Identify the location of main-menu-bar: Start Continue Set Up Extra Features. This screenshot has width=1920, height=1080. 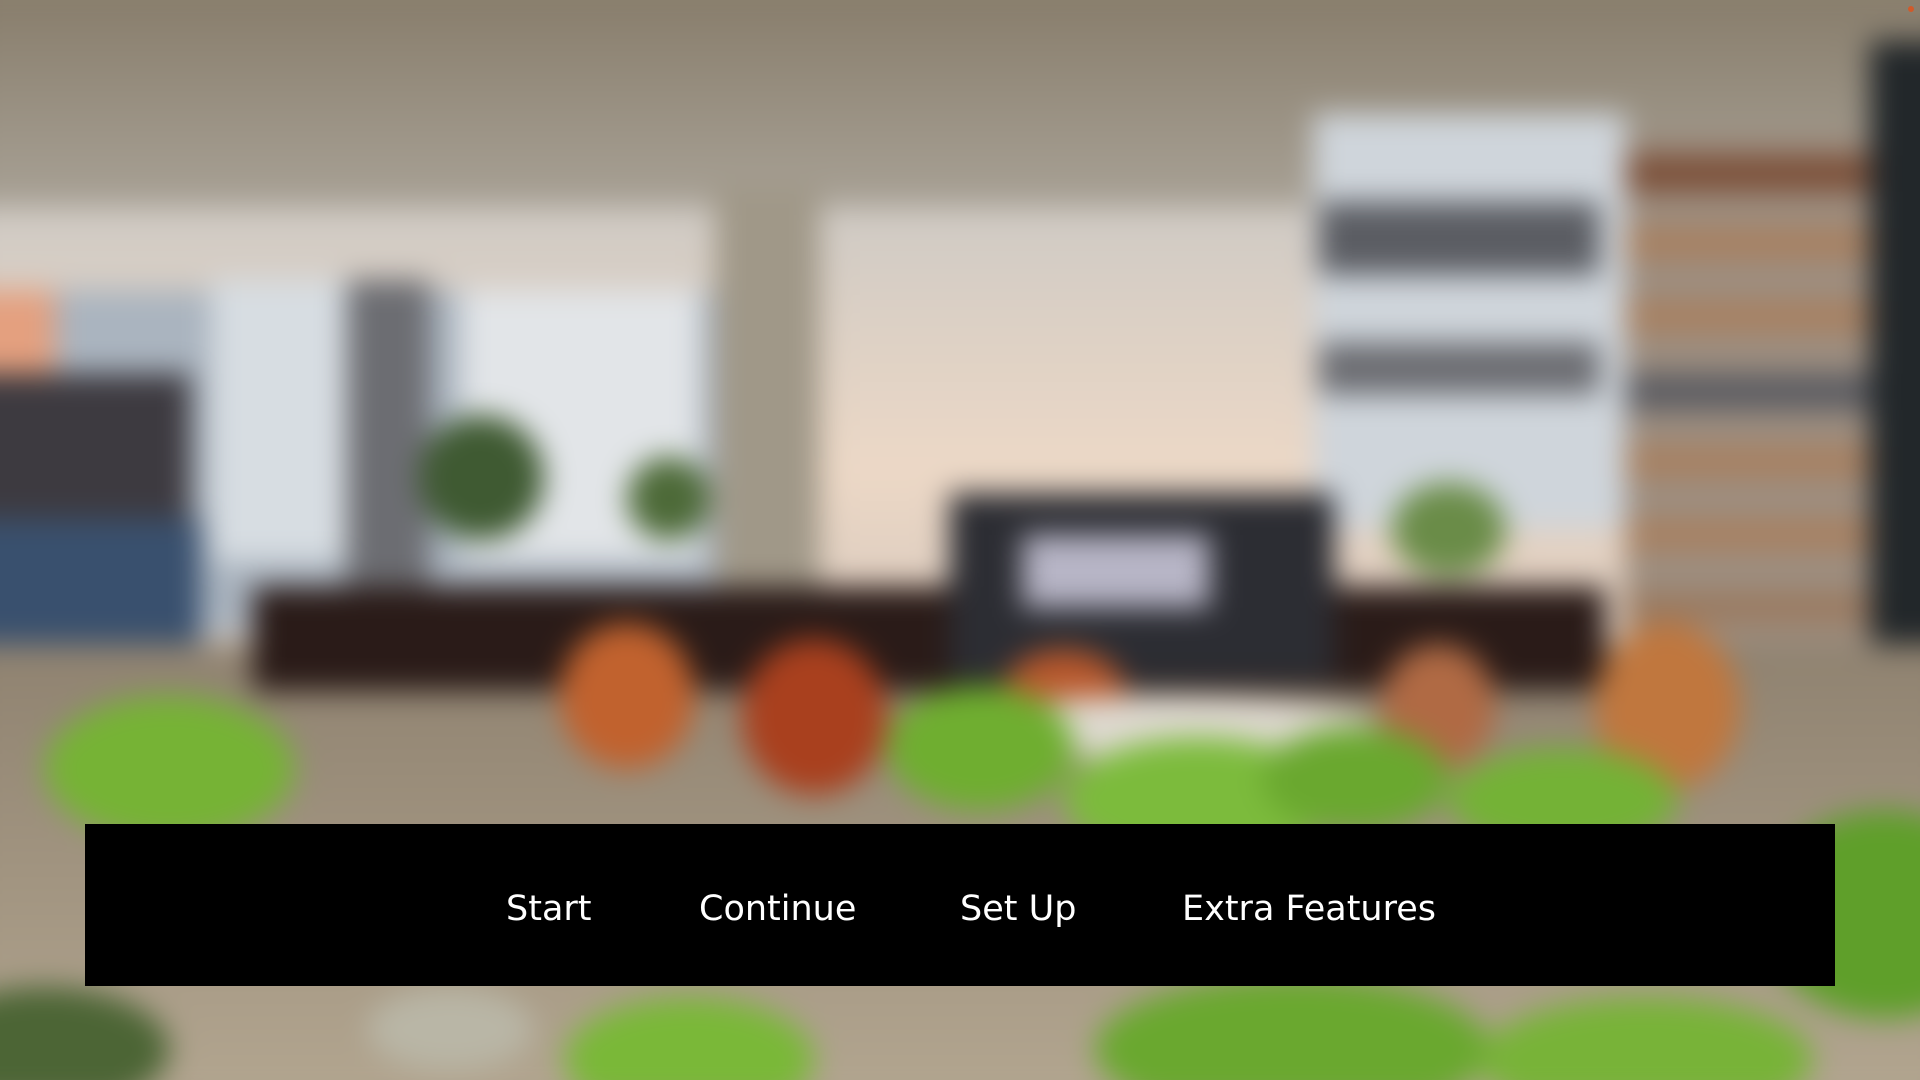
(960, 905).